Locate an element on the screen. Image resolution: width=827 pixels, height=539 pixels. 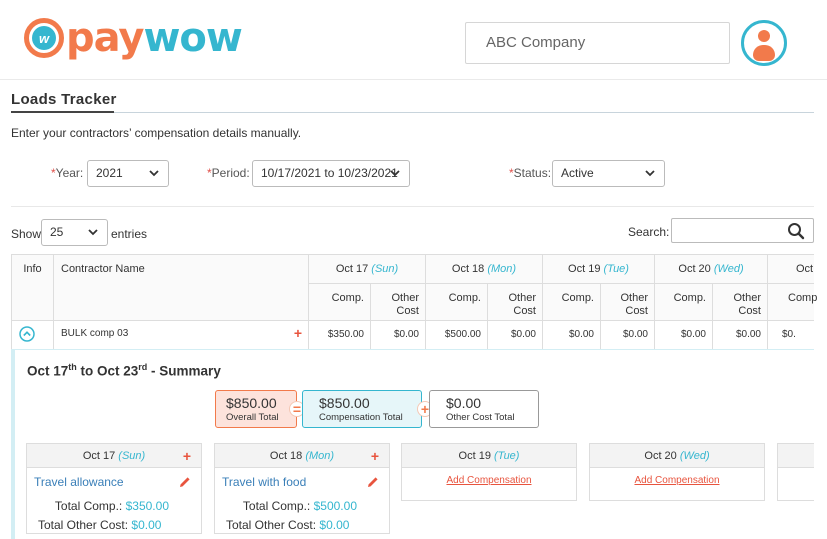
compensation-total-label: Compensation Total is located at coordinates (361, 417).